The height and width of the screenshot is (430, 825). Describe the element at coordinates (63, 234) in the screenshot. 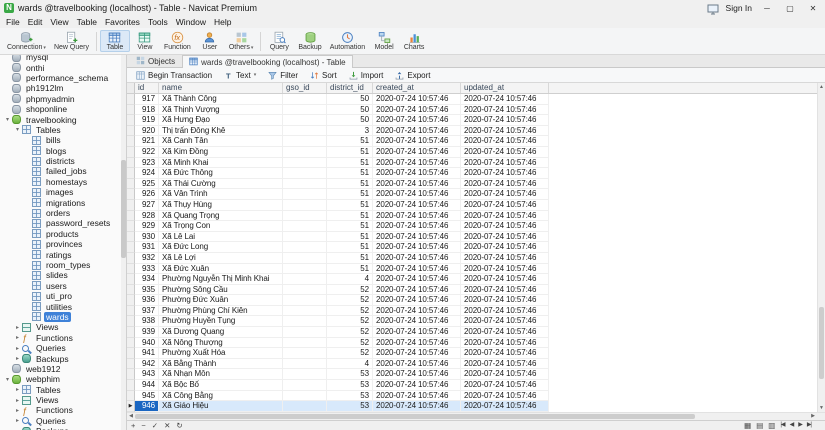

I see `tree-item-products: products` at that location.